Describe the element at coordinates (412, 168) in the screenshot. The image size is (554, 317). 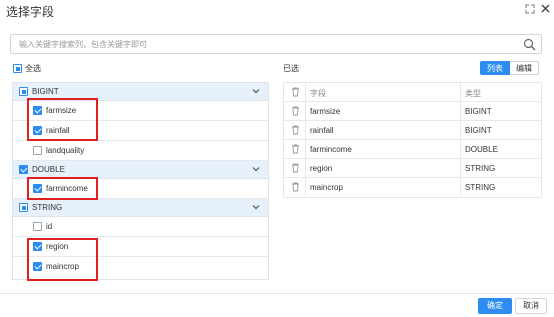
I see `table-row: region STRING` at that location.